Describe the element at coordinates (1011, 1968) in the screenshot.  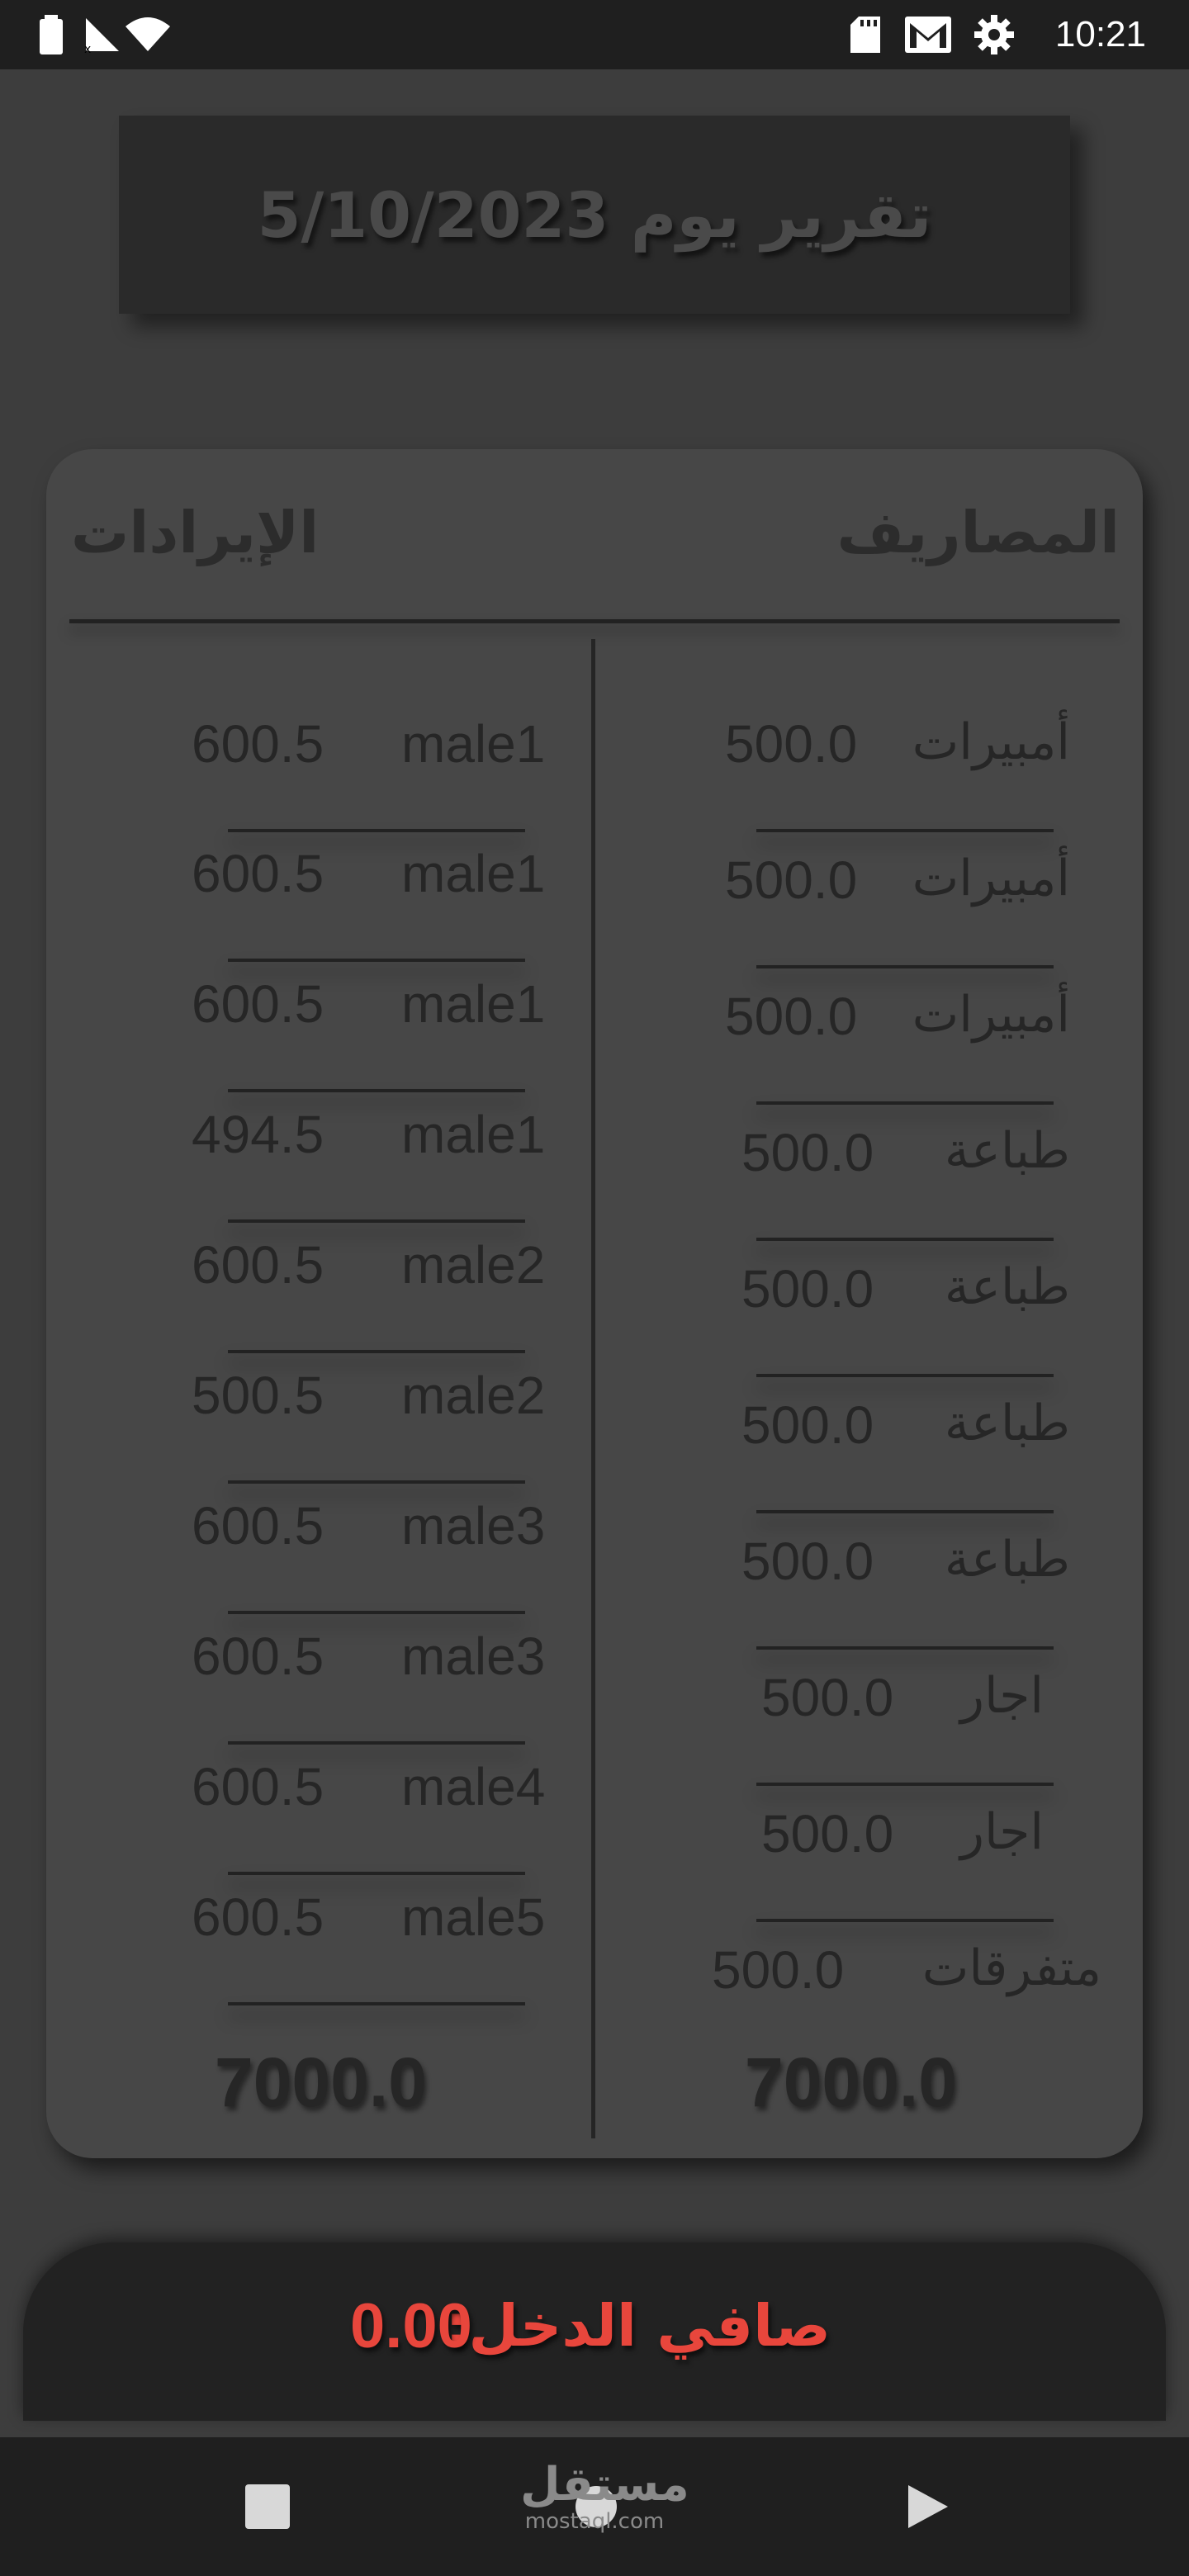
I see `expense-label: متفرقات` at that location.